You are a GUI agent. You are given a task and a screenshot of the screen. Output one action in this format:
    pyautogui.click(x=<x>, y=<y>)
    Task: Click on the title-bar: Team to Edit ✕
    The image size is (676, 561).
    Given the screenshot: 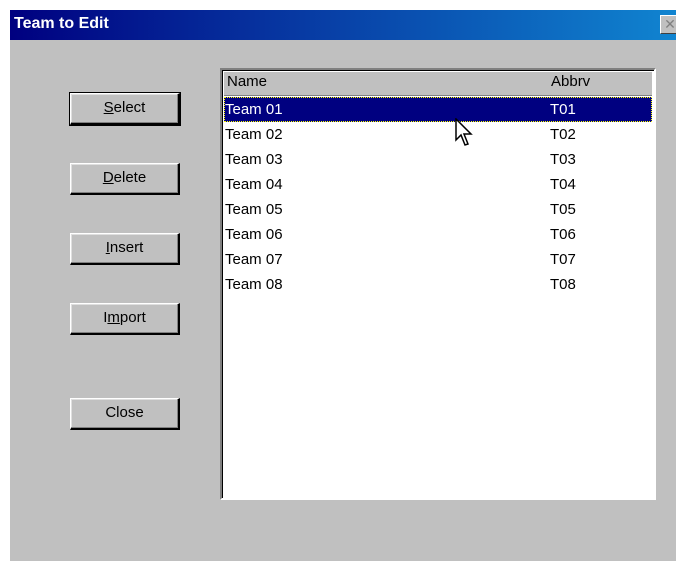 What is the action you would take?
    pyautogui.click(x=343, y=25)
    